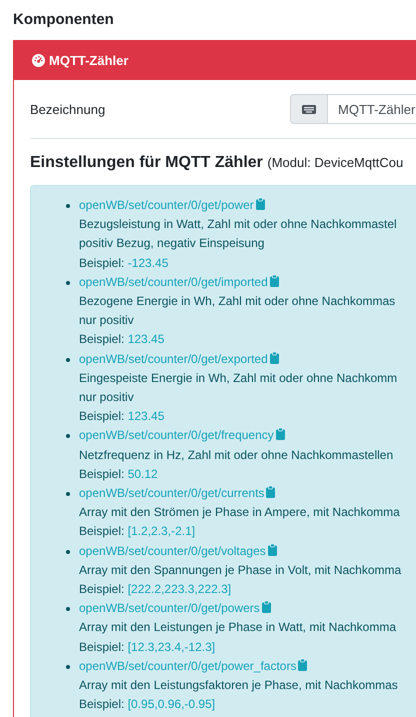 The height and width of the screenshot is (717, 416). Describe the element at coordinates (239, 685) in the screenshot. I see `topic-description: Array mit den Leistungsfaktoren je Phase, mit Nachkommas` at that location.